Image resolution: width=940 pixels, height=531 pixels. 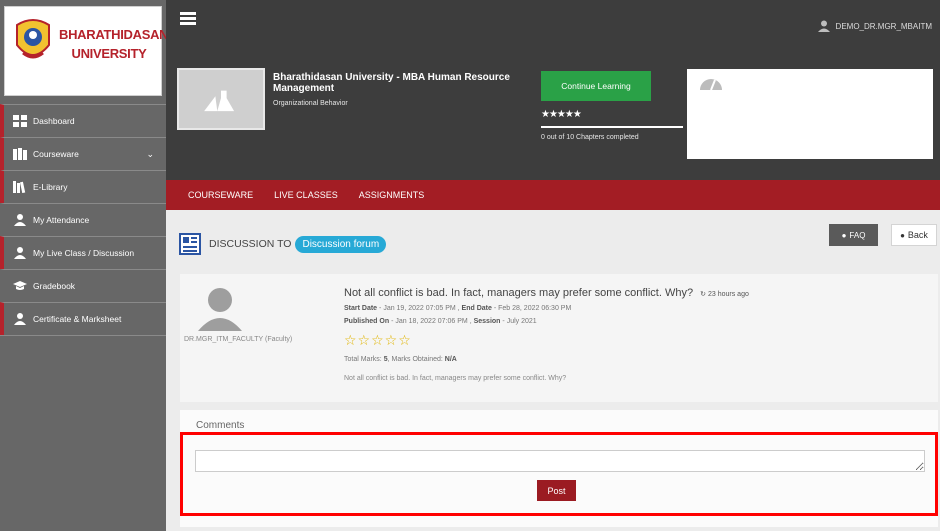 I want to click on marks-obtained: N/A, so click(x=450, y=359).